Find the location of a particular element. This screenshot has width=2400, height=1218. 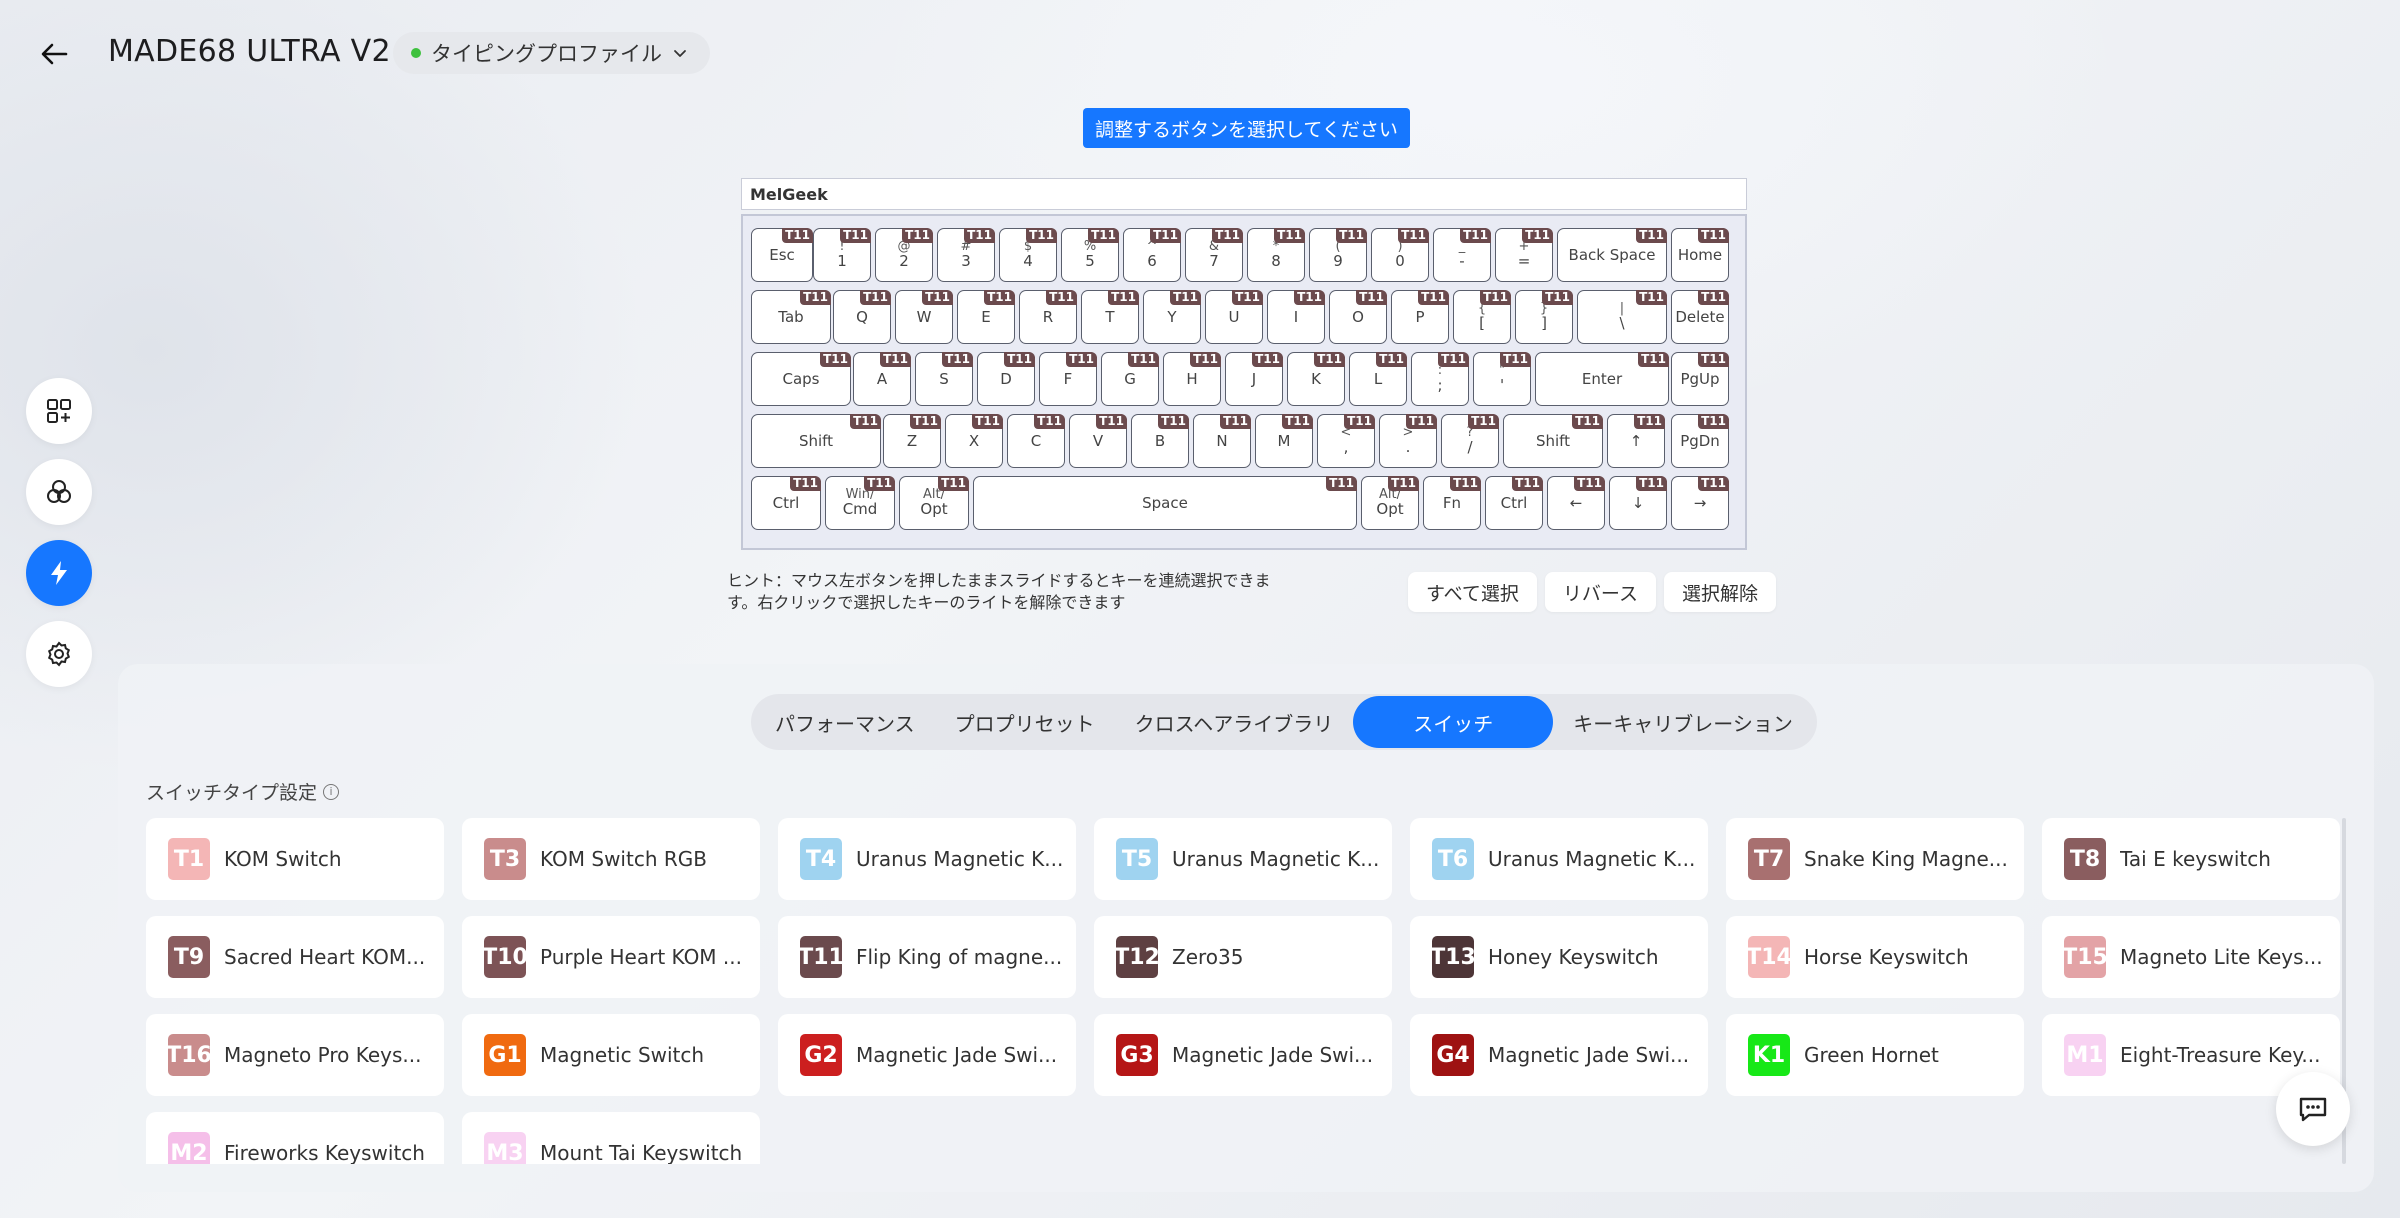

key-4-7: T11 ← is located at coordinates (1576, 503).